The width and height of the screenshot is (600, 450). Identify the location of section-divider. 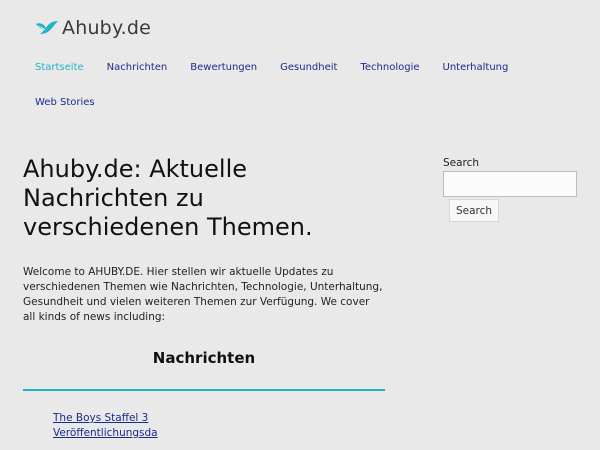
(204, 390).